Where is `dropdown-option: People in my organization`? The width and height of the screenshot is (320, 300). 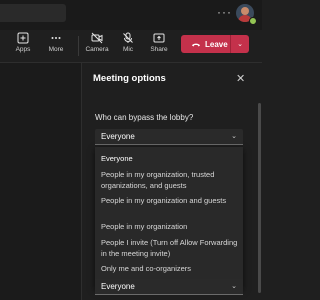
dropdown-option: People in my organization is located at coordinates (170, 226).